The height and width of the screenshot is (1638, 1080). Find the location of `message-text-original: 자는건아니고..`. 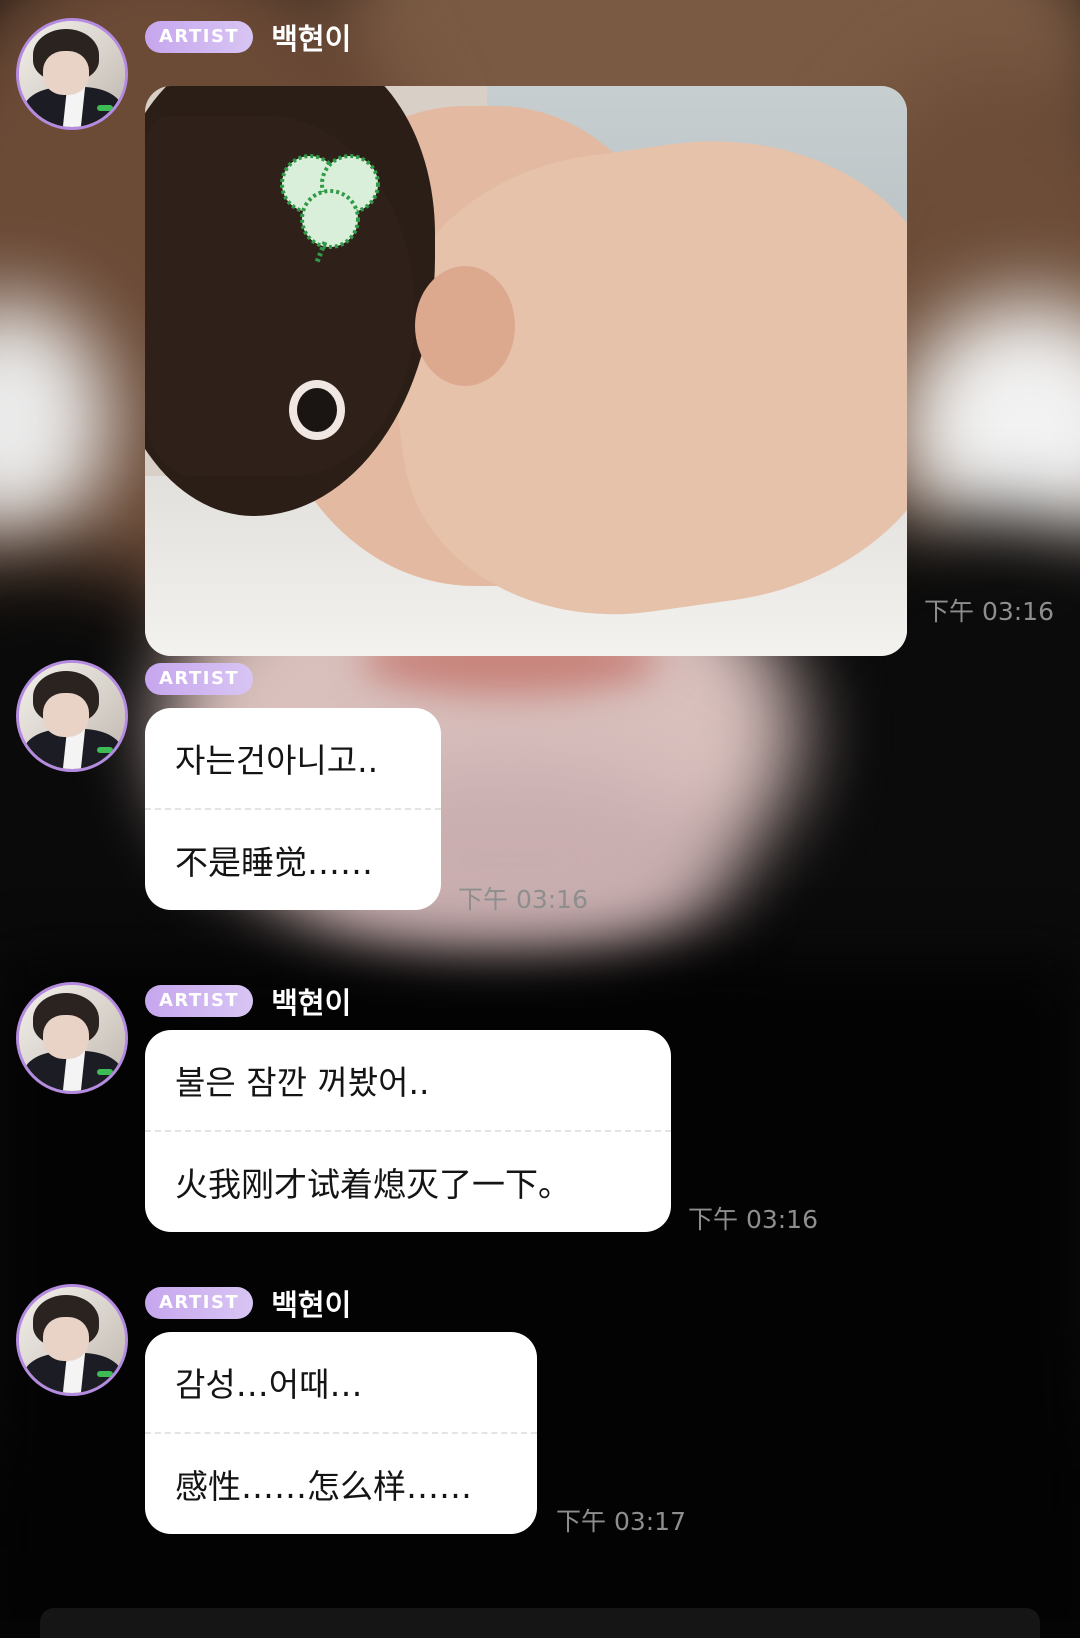

message-text-original: 자는건아니고.. is located at coordinates (277, 760).